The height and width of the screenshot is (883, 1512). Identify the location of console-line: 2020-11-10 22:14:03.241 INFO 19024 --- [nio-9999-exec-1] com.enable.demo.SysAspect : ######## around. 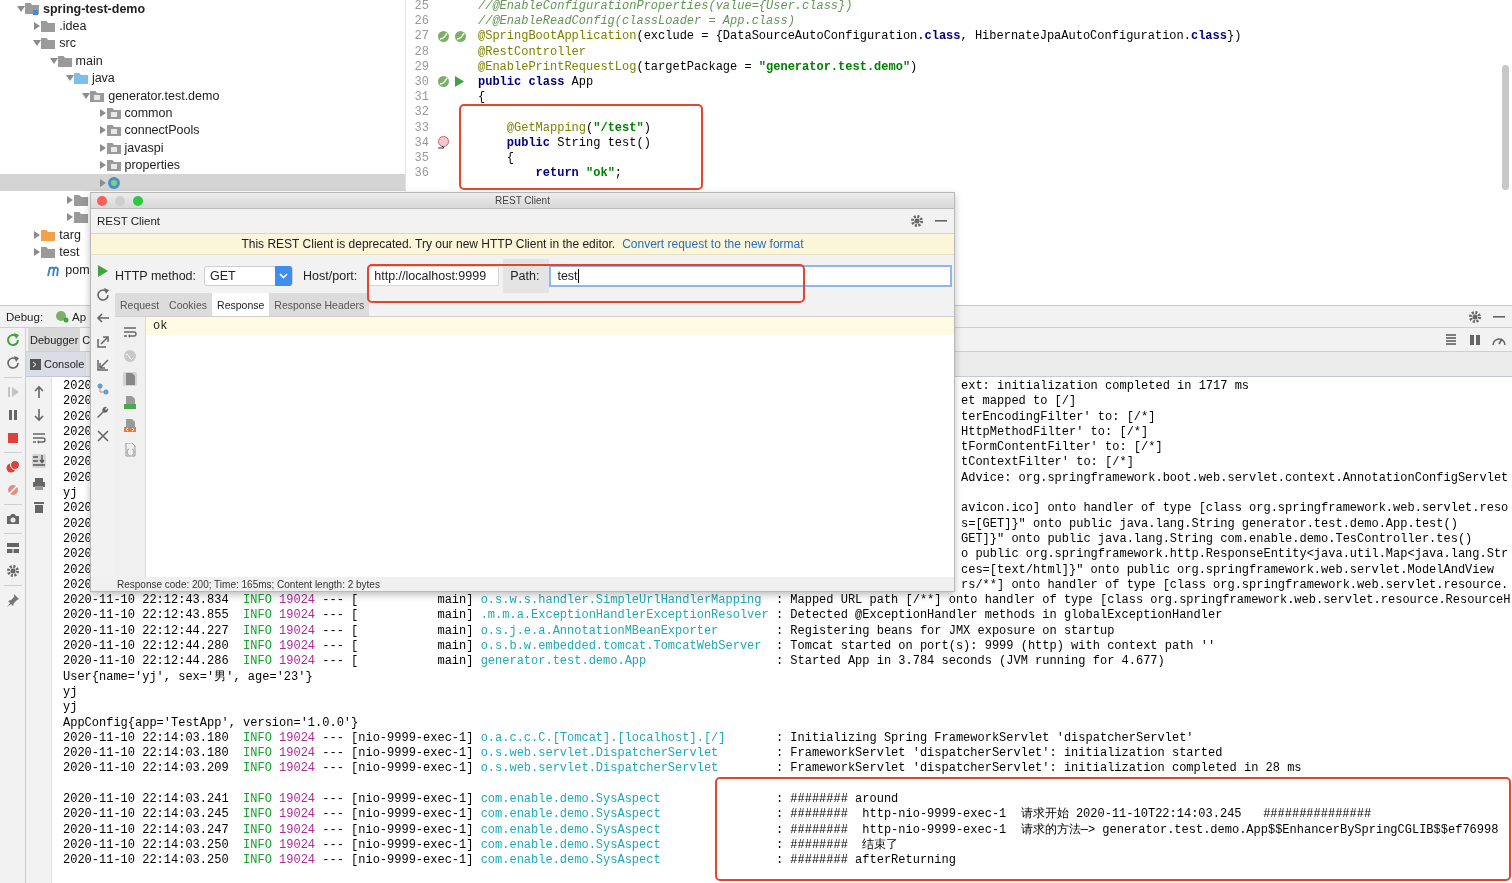
(481, 800).